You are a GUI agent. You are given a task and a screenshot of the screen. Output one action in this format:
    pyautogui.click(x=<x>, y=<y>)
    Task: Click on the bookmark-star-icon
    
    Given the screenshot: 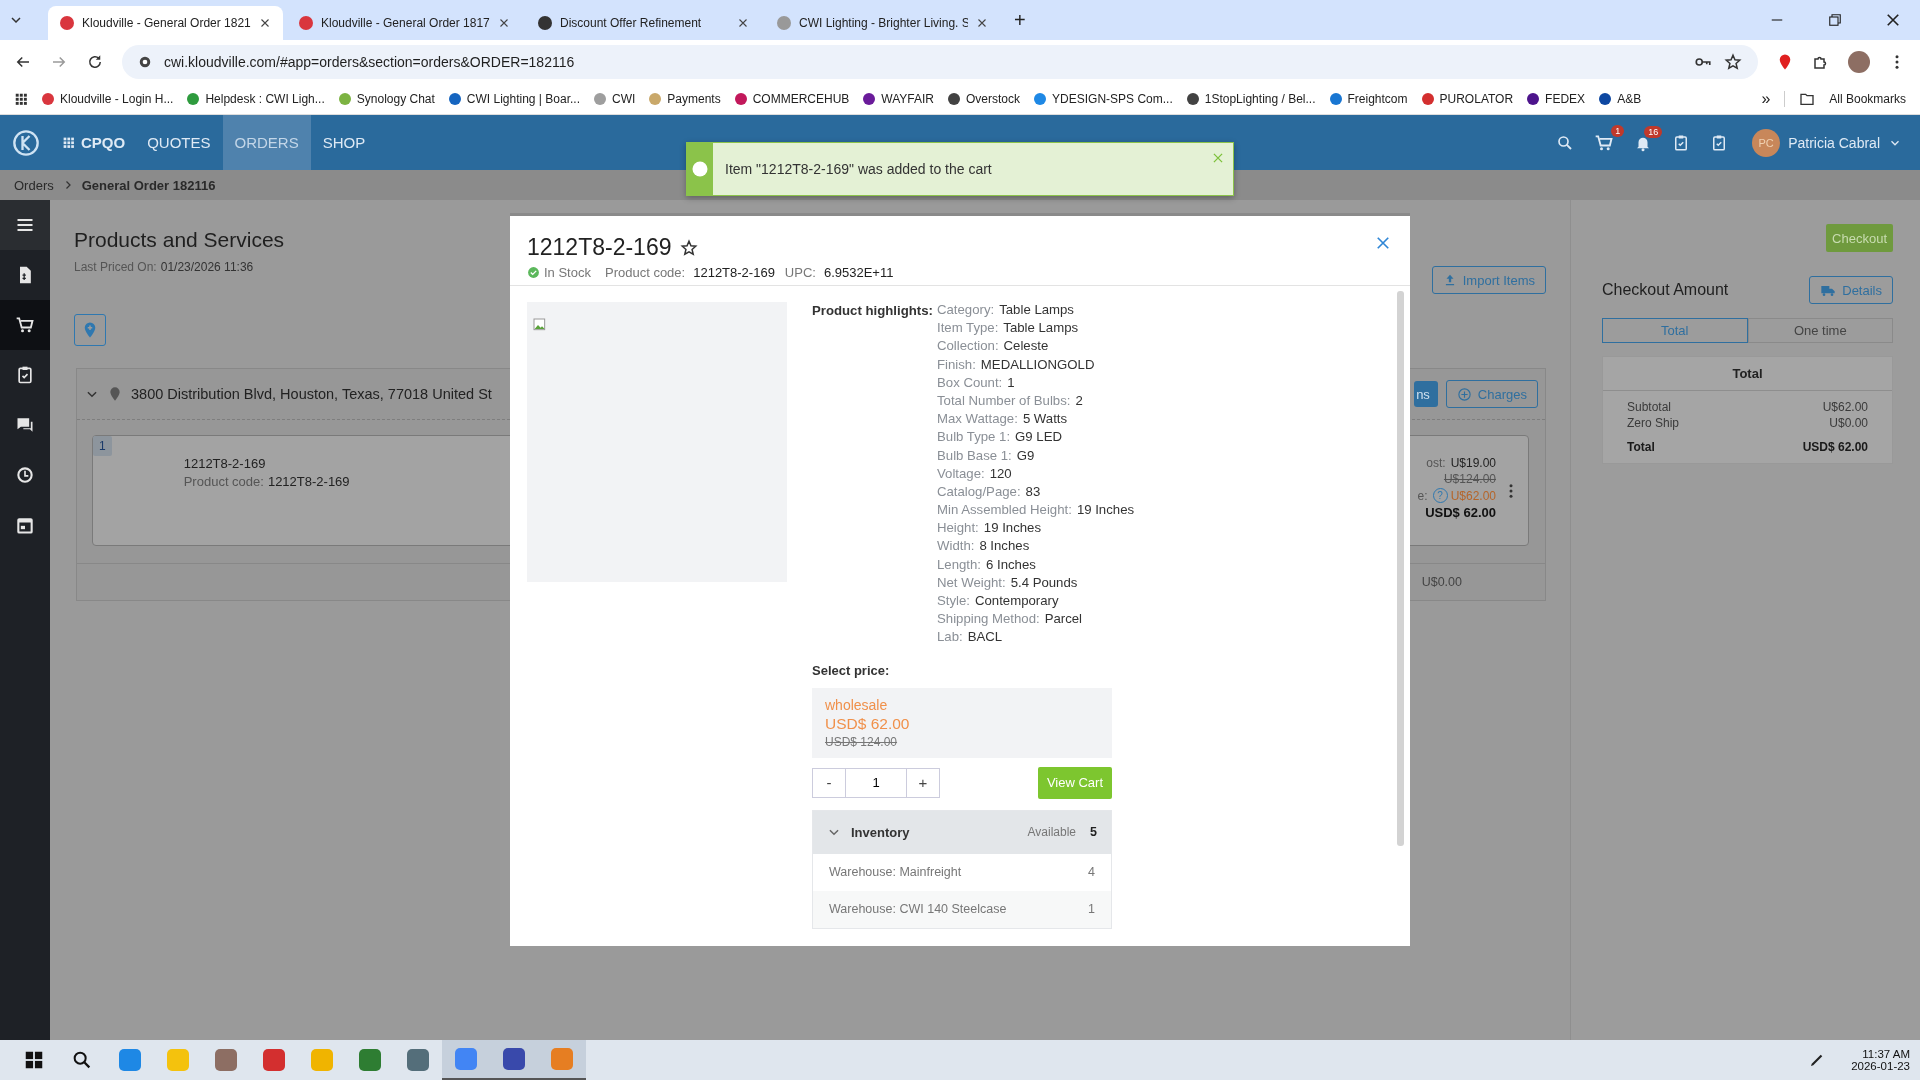 What is the action you would take?
    pyautogui.click(x=1733, y=62)
    